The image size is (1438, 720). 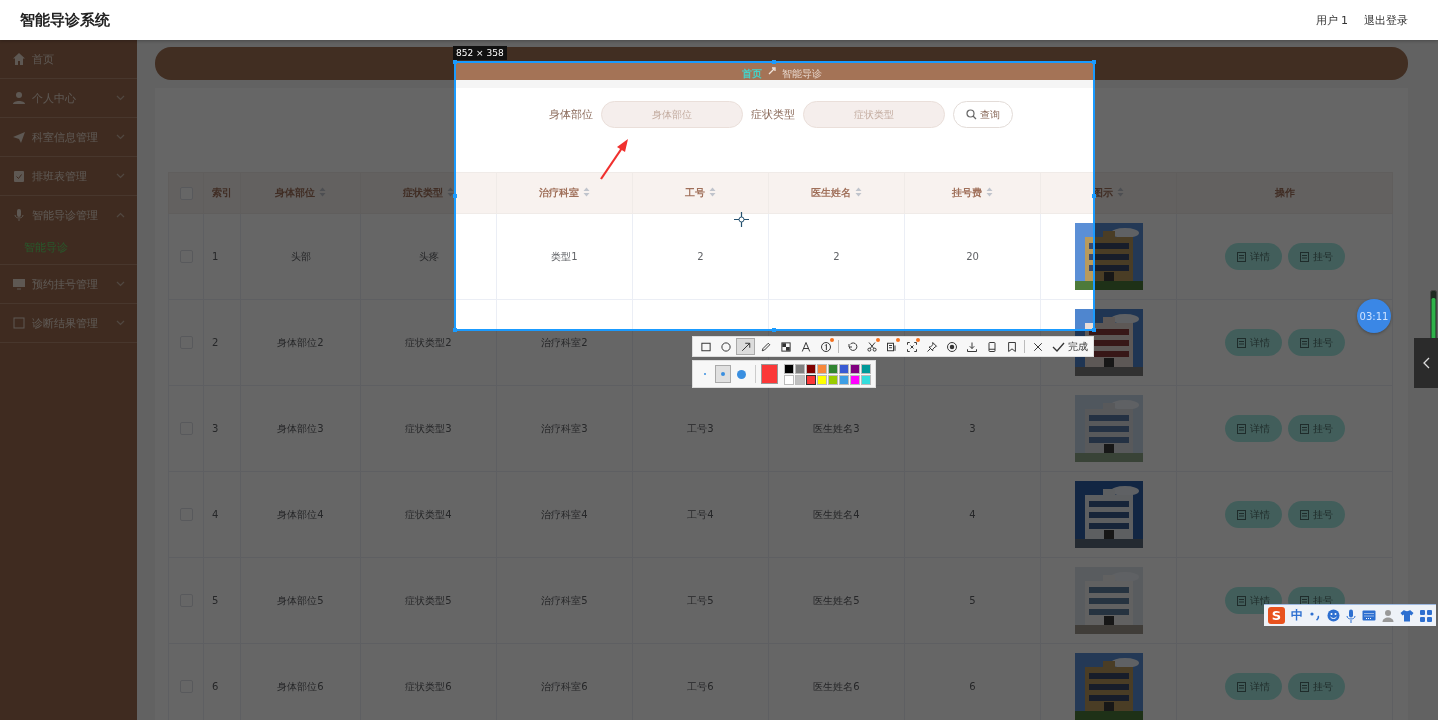 What do you see at coordinates (564, 193) in the screenshot?
I see `column-header: 治疗科室` at bounding box center [564, 193].